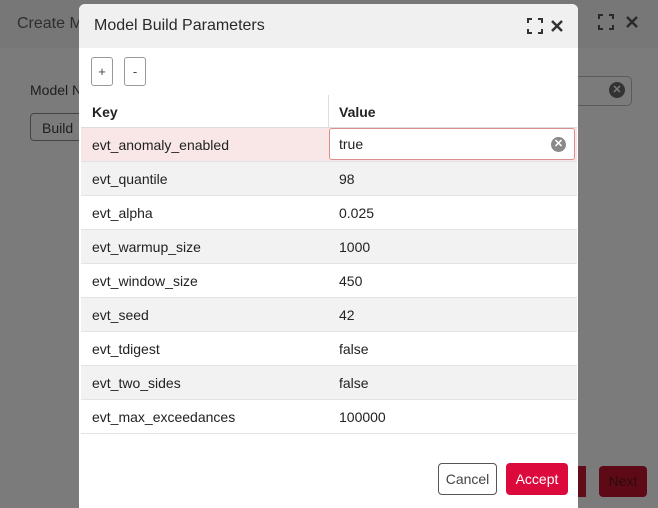  Describe the element at coordinates (179, 25) in the screenshot. I see `modal-title: Model Build Parameters` at that location.